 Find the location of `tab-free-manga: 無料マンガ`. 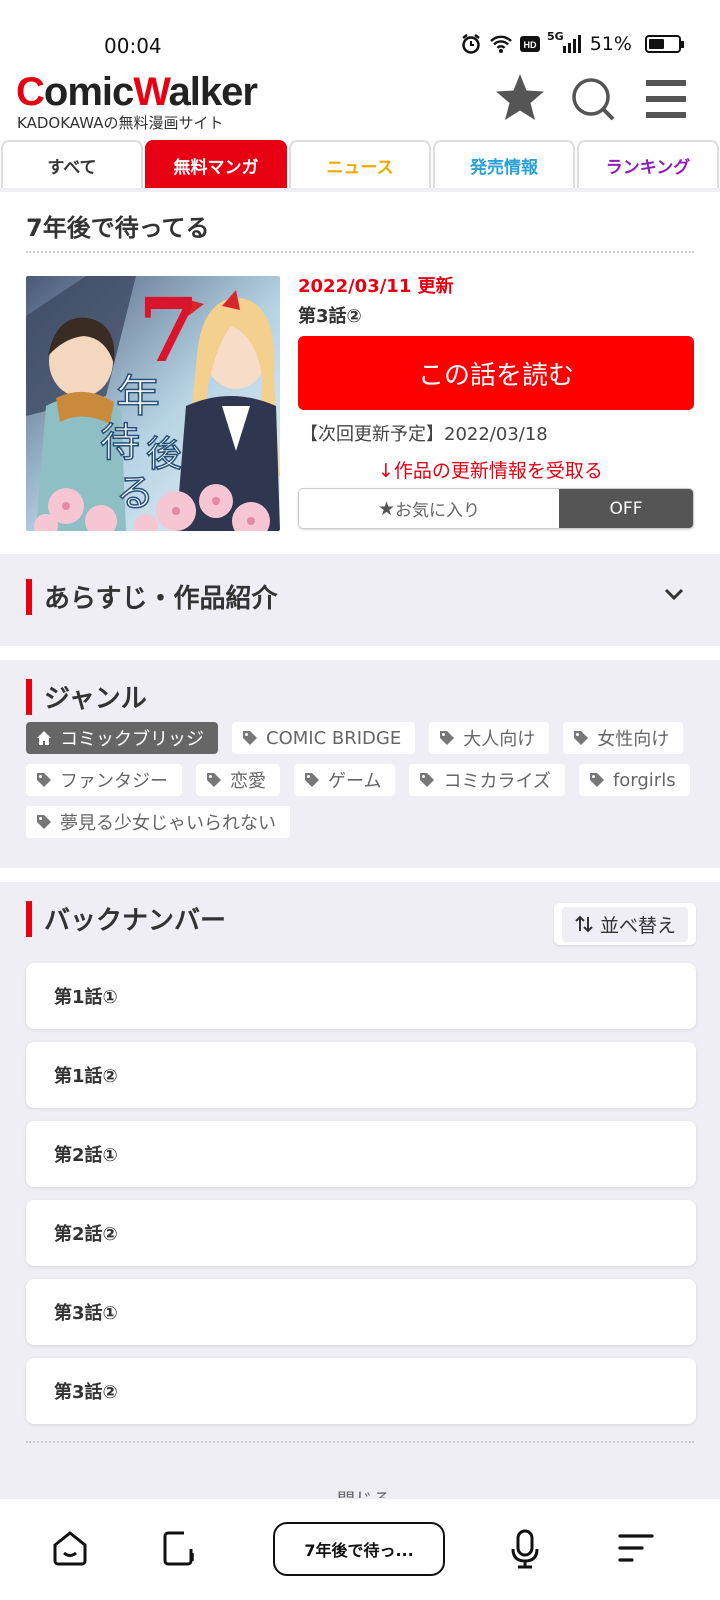

tab-free-manga: 無料マンガ is located at coordinates (216, 164).